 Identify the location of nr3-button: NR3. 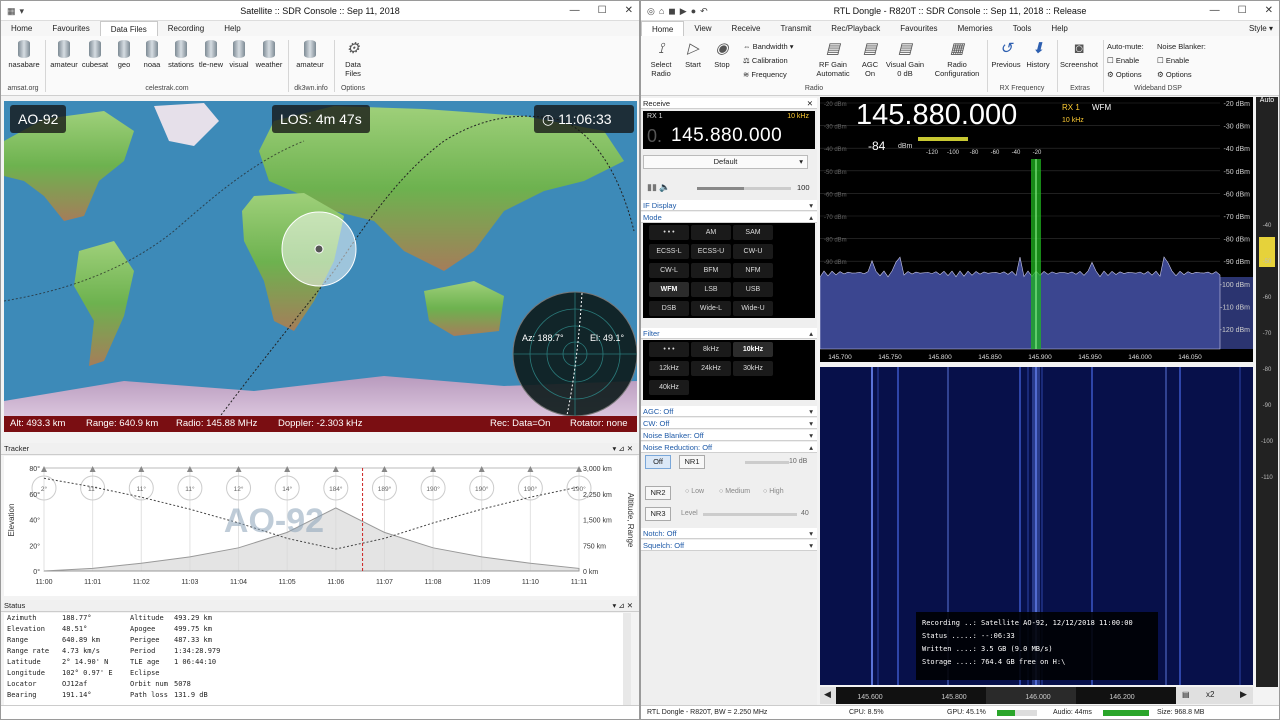
(658, 514).